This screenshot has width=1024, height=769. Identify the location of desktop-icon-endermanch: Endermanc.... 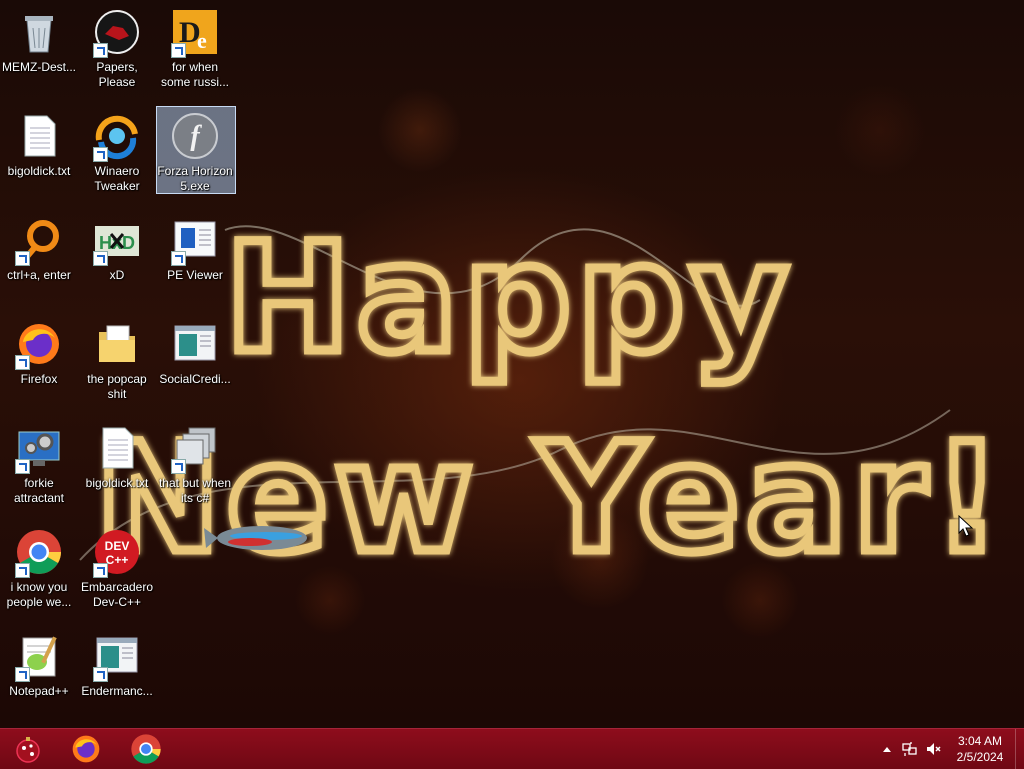
(117, 680).